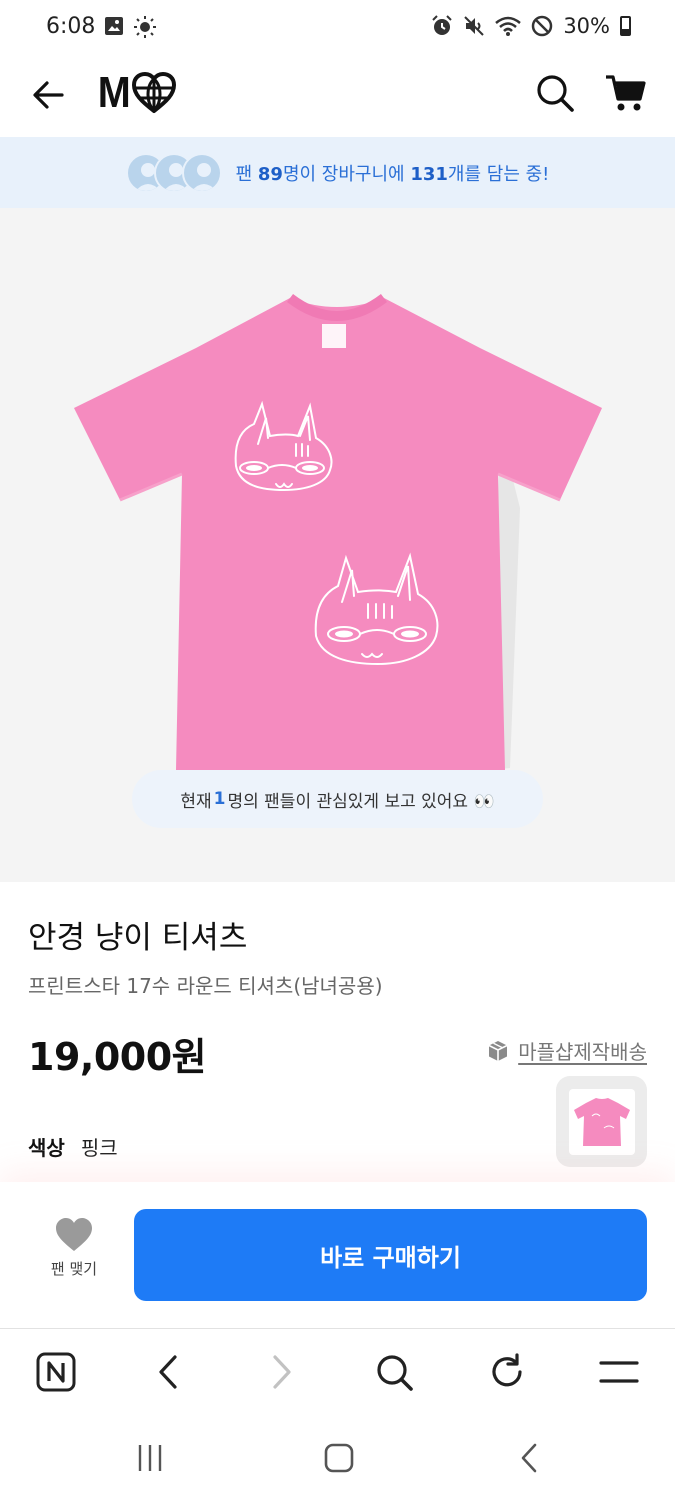  What do you see at coordinates (498, 174) in the screenshot?
I see `fan-text-suffix: 개를 담는 중!` at bounding box center [498, 174].